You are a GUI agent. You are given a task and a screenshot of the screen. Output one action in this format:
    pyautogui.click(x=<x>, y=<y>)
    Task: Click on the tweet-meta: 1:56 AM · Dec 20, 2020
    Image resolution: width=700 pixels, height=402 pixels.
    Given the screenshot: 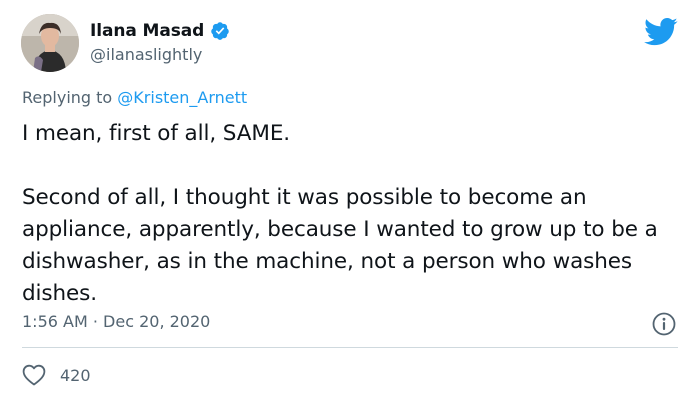 What is the action you would take?
    pyautogui.click(x=116, y=321)
    